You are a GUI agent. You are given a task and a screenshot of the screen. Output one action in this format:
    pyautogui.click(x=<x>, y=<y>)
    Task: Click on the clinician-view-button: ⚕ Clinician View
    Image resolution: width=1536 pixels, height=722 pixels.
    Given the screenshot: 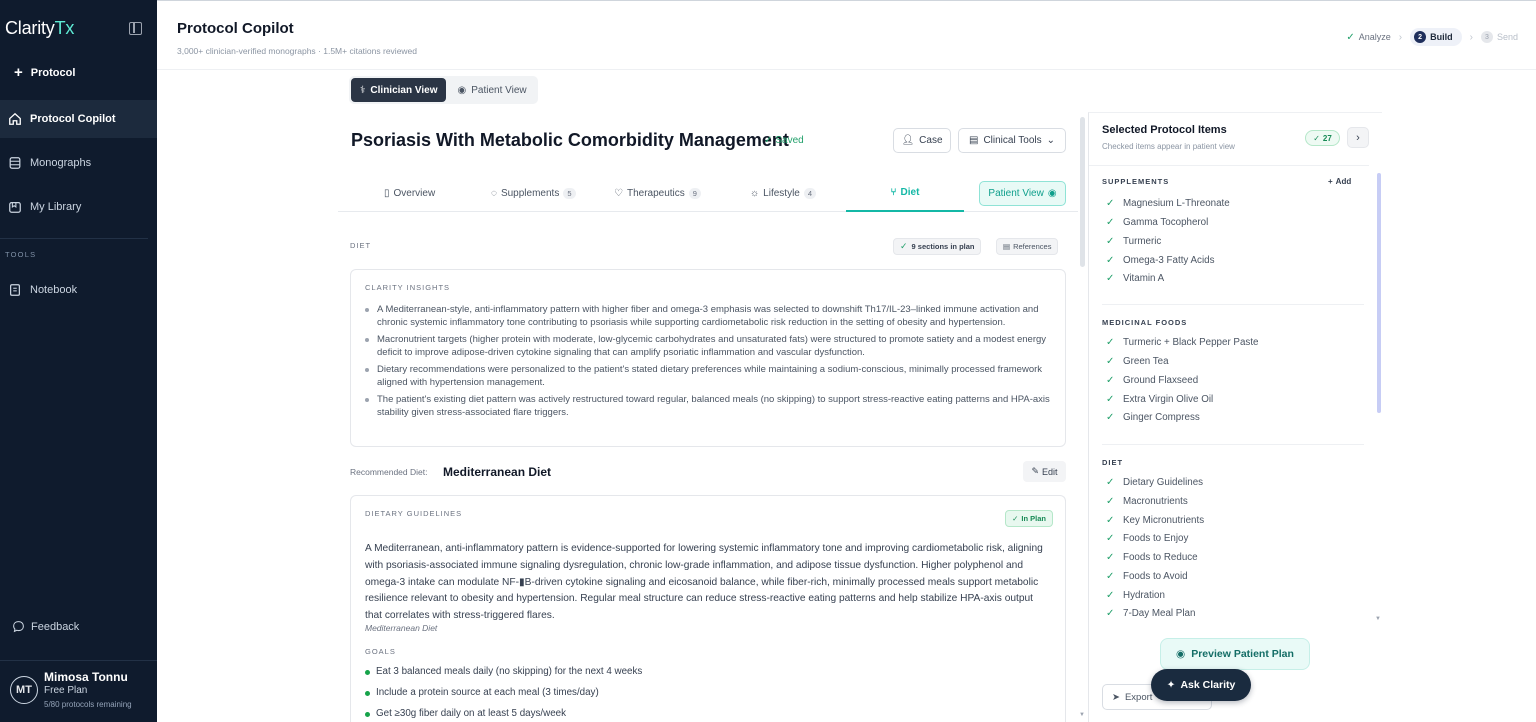 What is the action you would take?
    pyautogui.click(x=399, y=90)
    